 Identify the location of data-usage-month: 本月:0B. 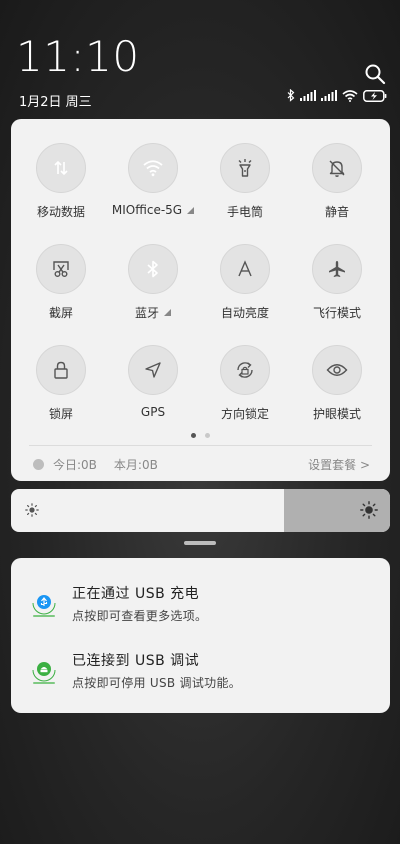
(135, 465).